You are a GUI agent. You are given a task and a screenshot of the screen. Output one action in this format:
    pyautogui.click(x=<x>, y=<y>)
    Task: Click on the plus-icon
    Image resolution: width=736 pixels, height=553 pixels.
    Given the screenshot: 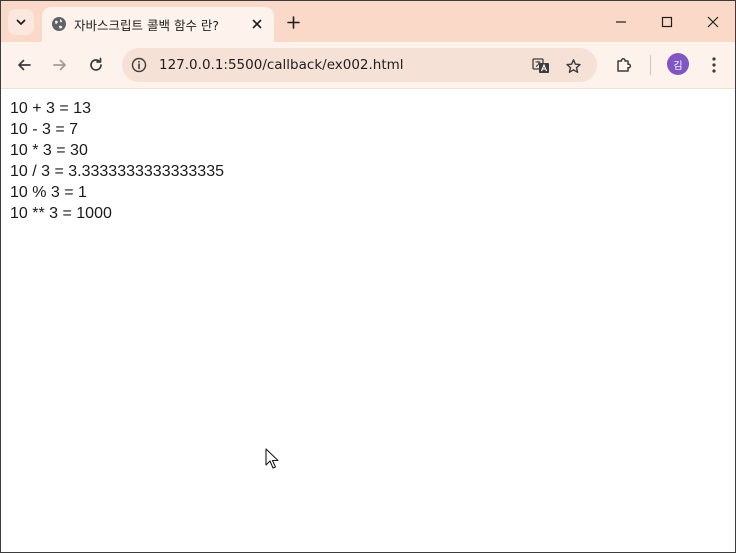 What is the action you would take?
    pyautogui.click(x=293, y=22)
    